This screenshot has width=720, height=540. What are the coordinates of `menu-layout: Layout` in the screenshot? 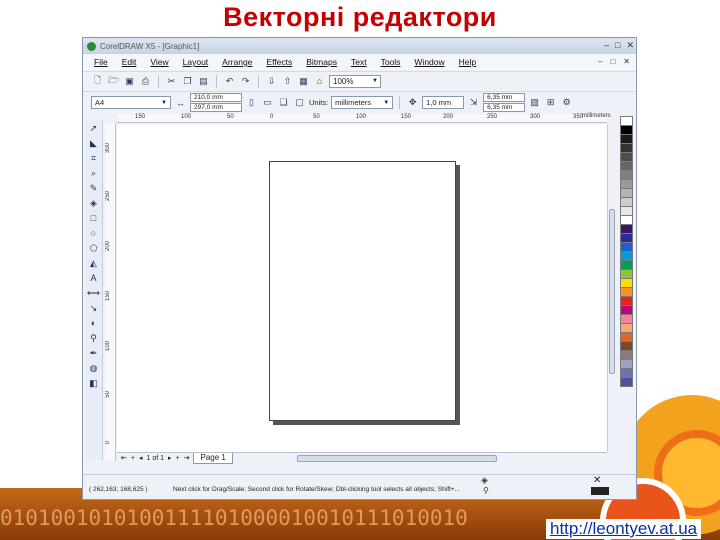 It's located at (196, 62).